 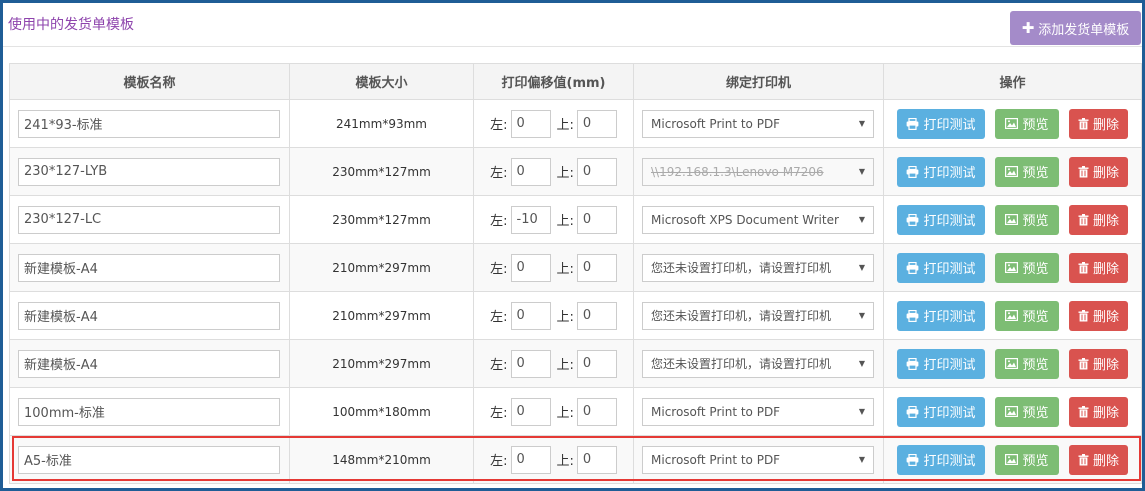 I want to click on template-name-input: 230*127-LYB, so click(x=149, y=171).